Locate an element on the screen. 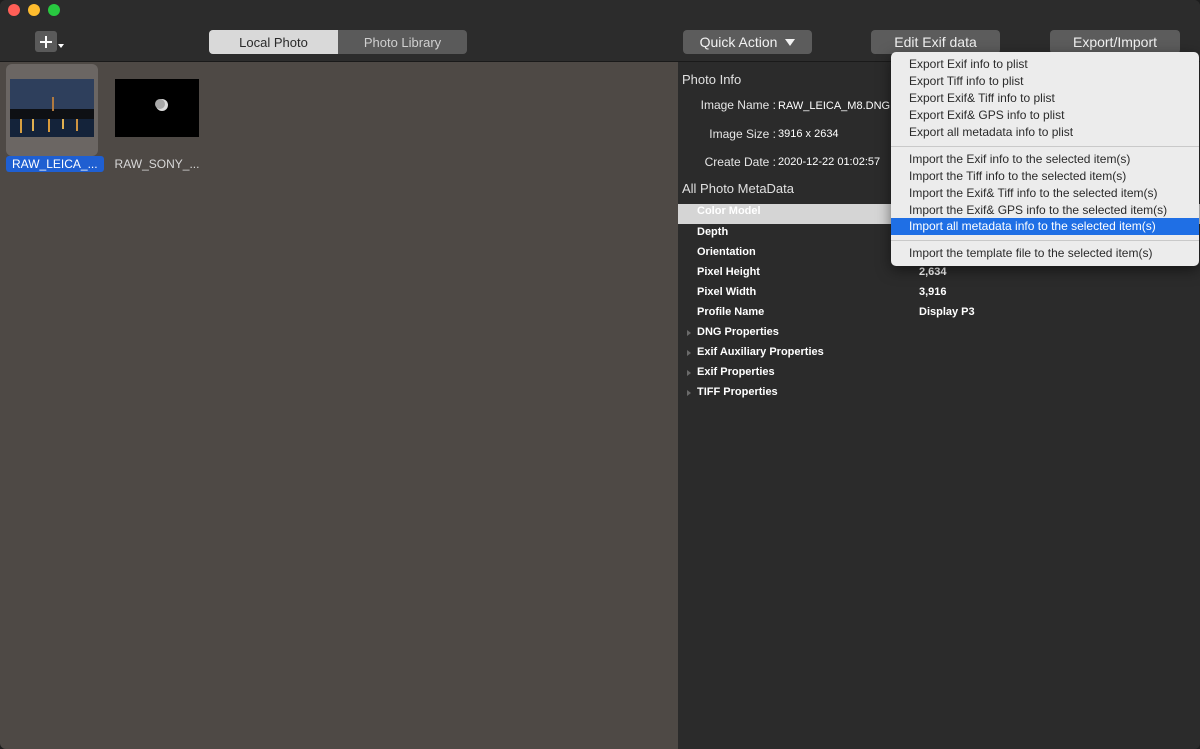 Image resolution: width=1200 pixels, height=749 pixels. menu-item-export-tiff: Export Tiff info to plist is located at coordinates (1045, 81).